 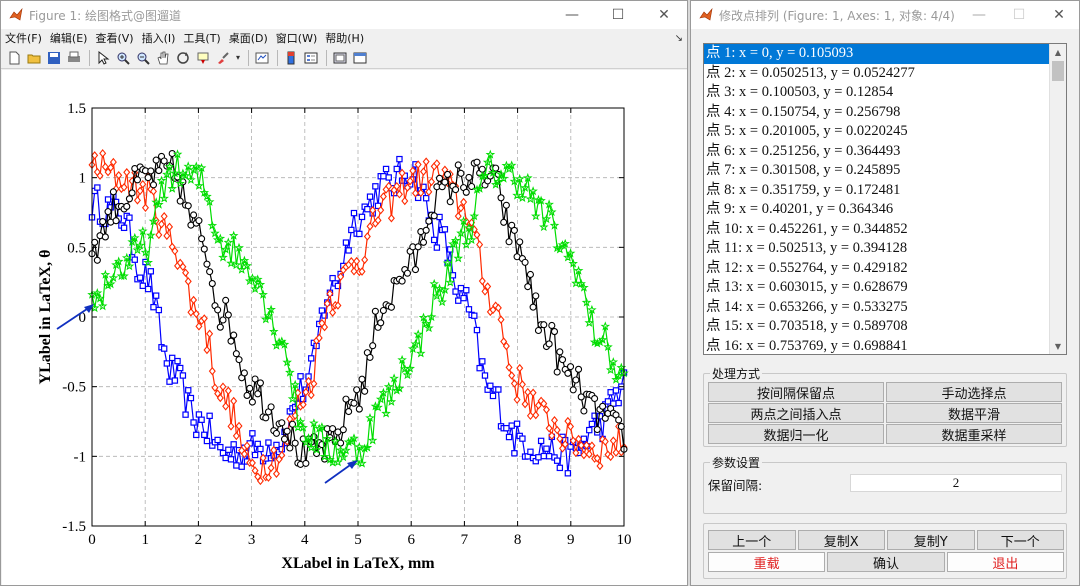 What do you see at coordinates (183, 58) in the screenshot?
I see `rotate-icon` at bounding box center [183, 58].